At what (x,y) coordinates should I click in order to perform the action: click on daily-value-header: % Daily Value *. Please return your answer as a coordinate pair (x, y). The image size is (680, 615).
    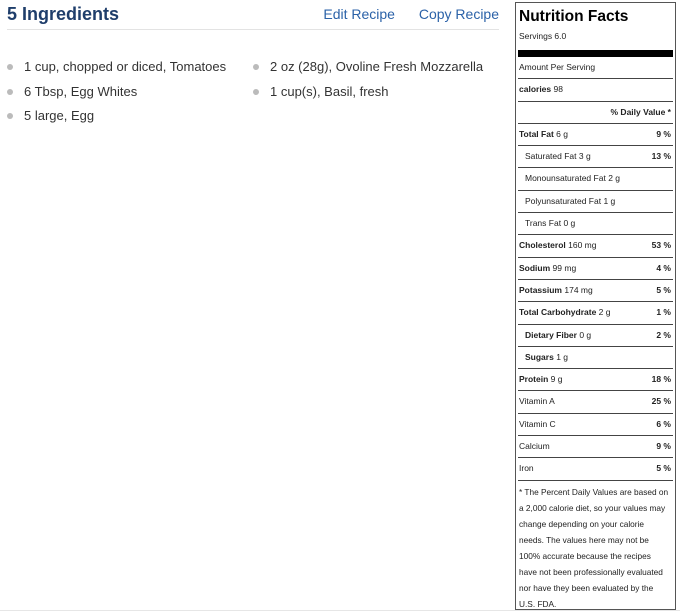
    Looking at the image, I should click on (595, 113).